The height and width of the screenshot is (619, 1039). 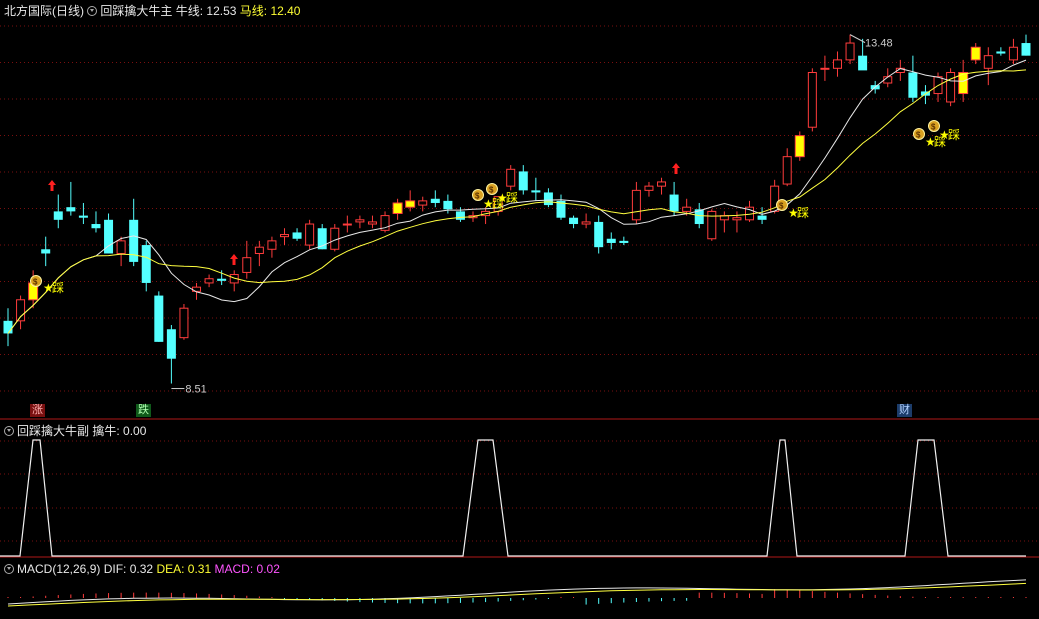 What do you see at coordinates (253, 11) in the screenshot?
I see `ma-line-label: 马线:` at bounding box center [253, 11].